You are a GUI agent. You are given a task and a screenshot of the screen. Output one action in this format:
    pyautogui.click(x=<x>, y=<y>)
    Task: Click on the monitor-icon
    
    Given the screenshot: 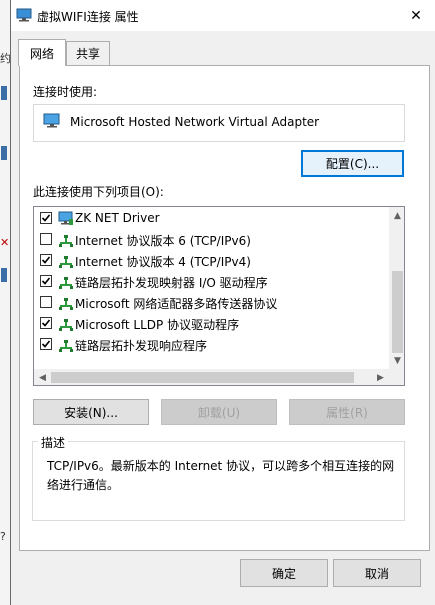 What is the action you would take?
    pyautogui.click(x=65, y=218)
    